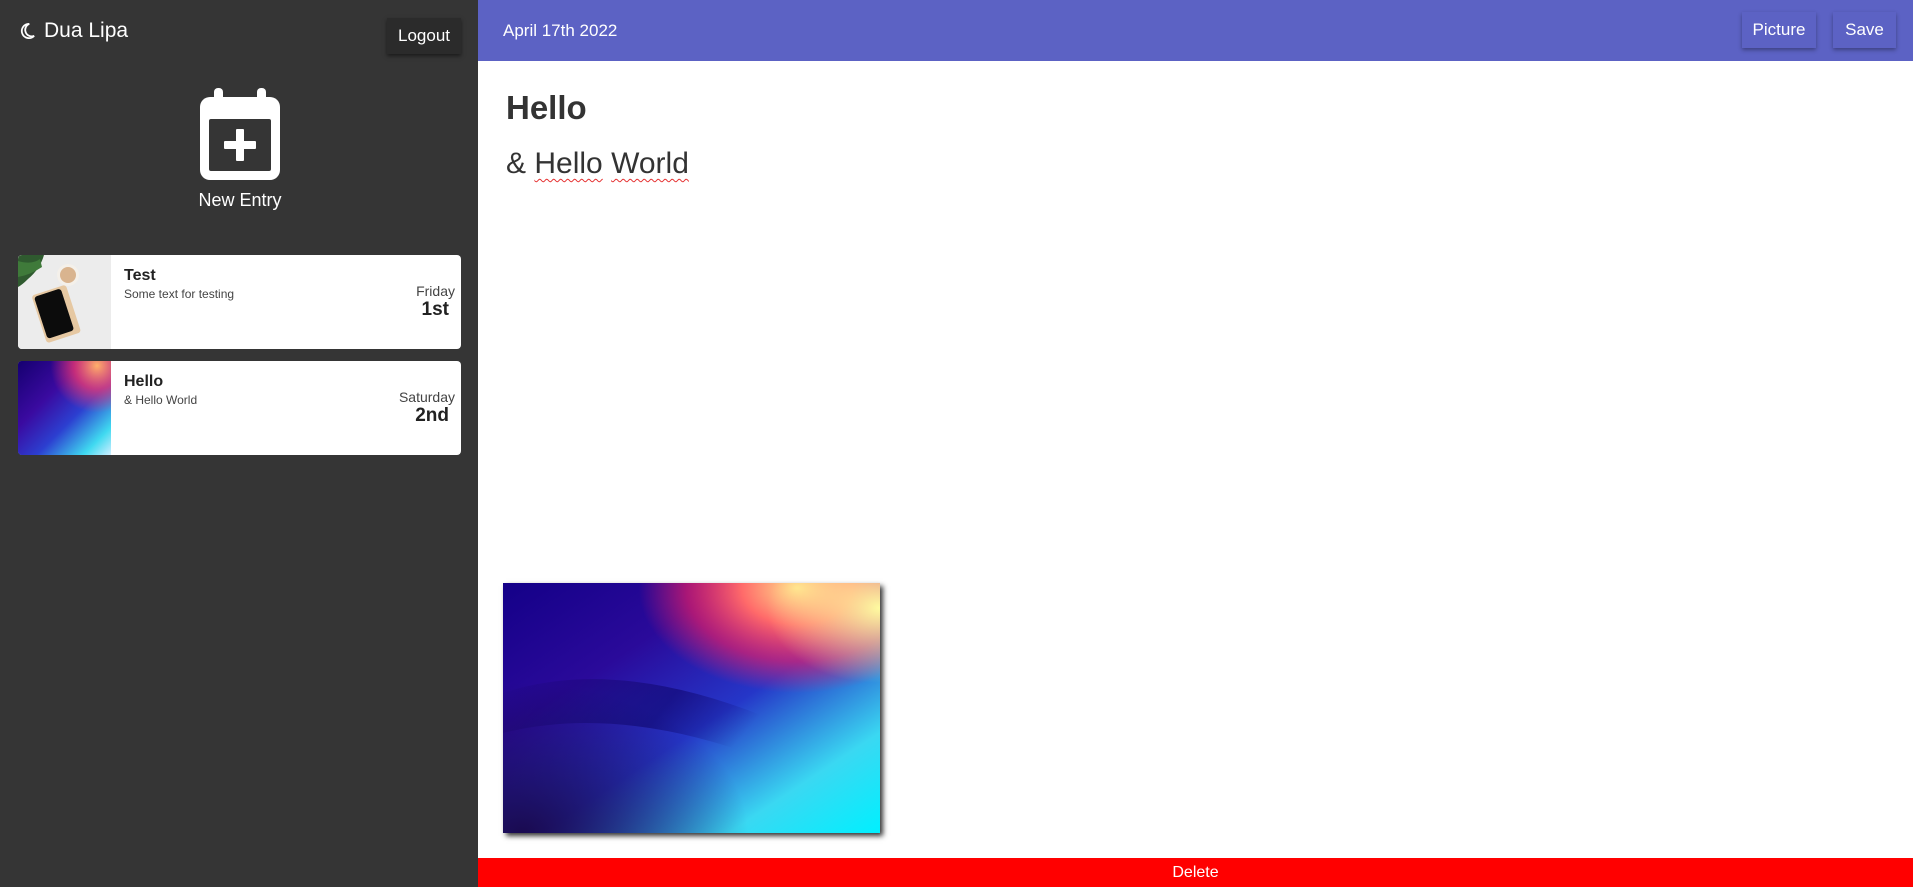 The width and height of the screenshot is (1913, 887). I want to click on body-prefix: &, so click(516, 163).